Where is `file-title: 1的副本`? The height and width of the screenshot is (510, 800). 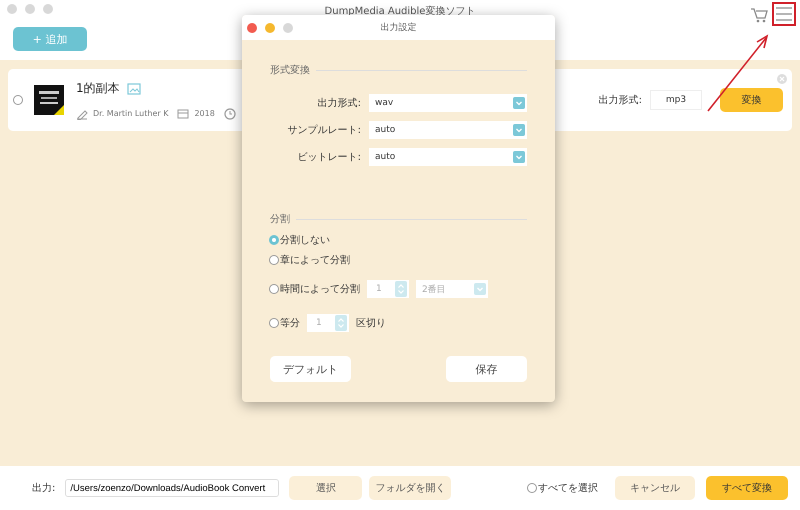
file-title: 1的副本 is located at coordinates (98, 88).